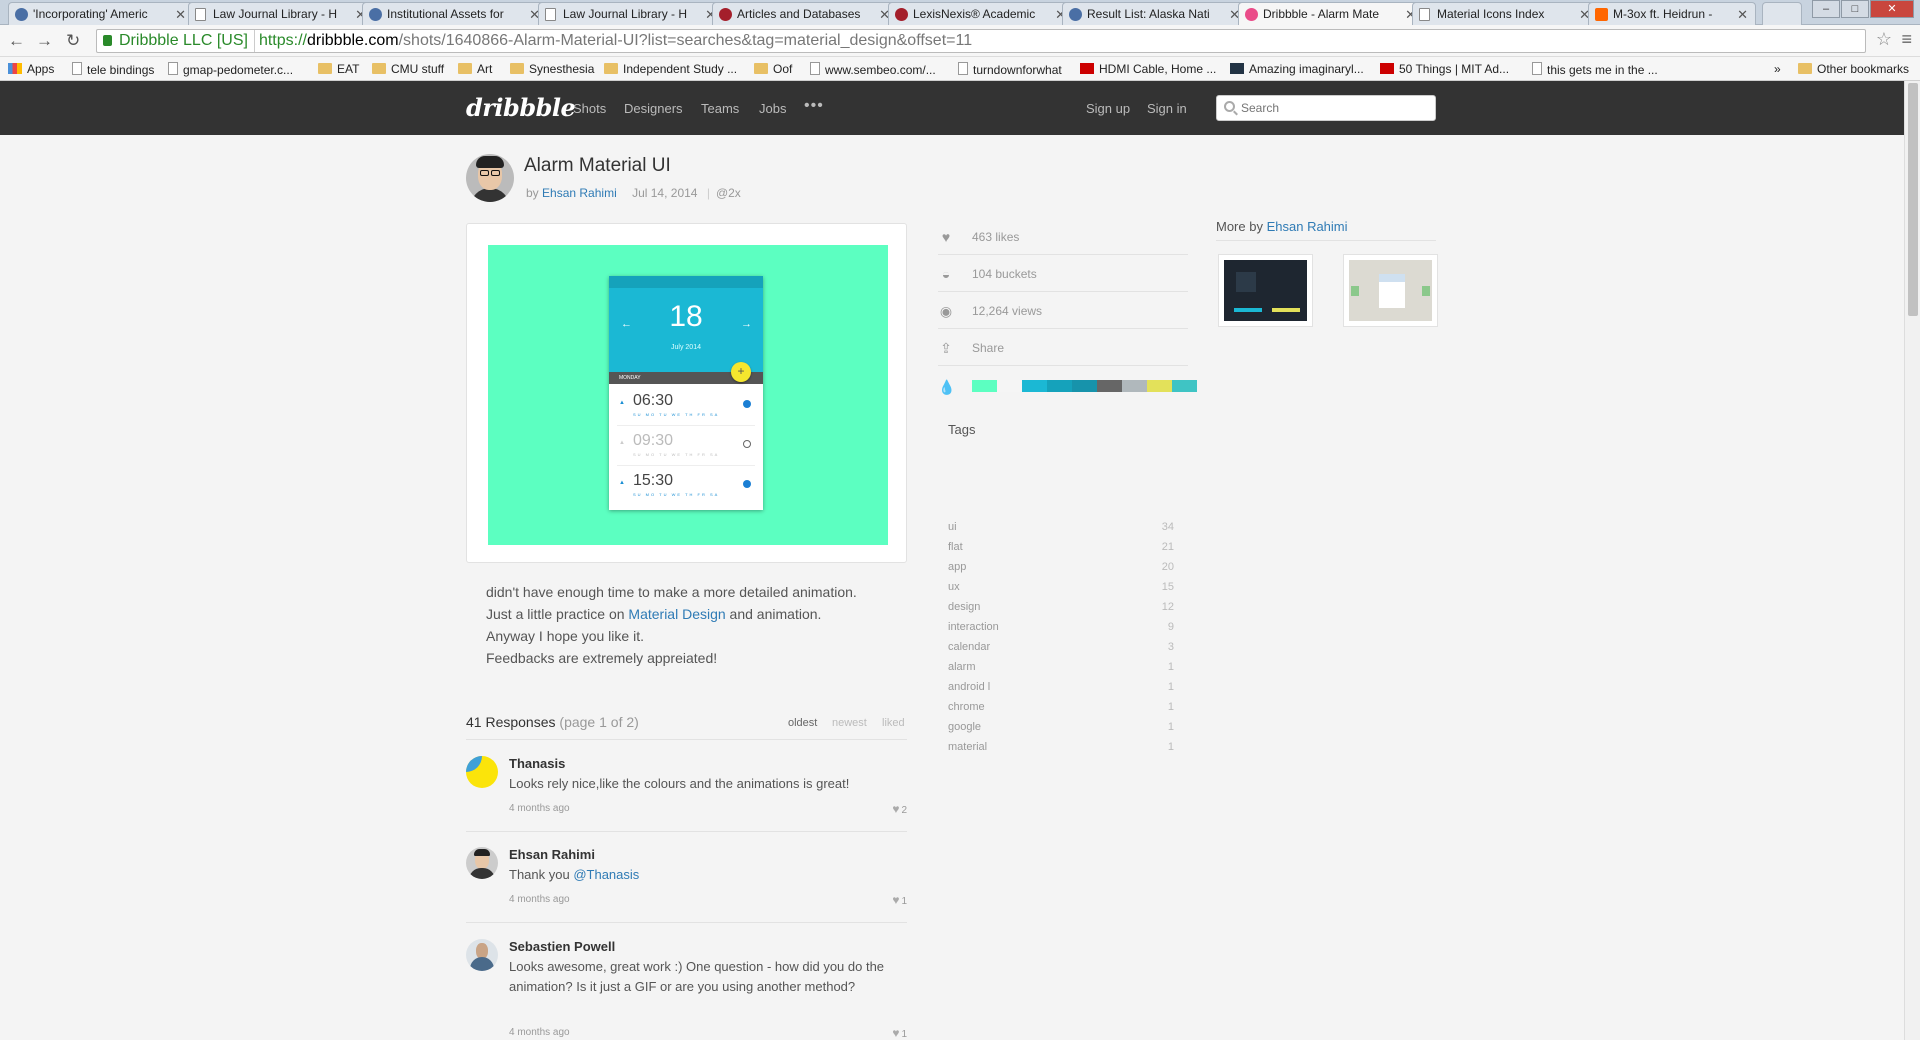 The image size is (1920, 1040). Describe the element at coordinates (981, 13) in the screenshot. I see `browser-tab: LexisNexis® Academic ✕` at that location.